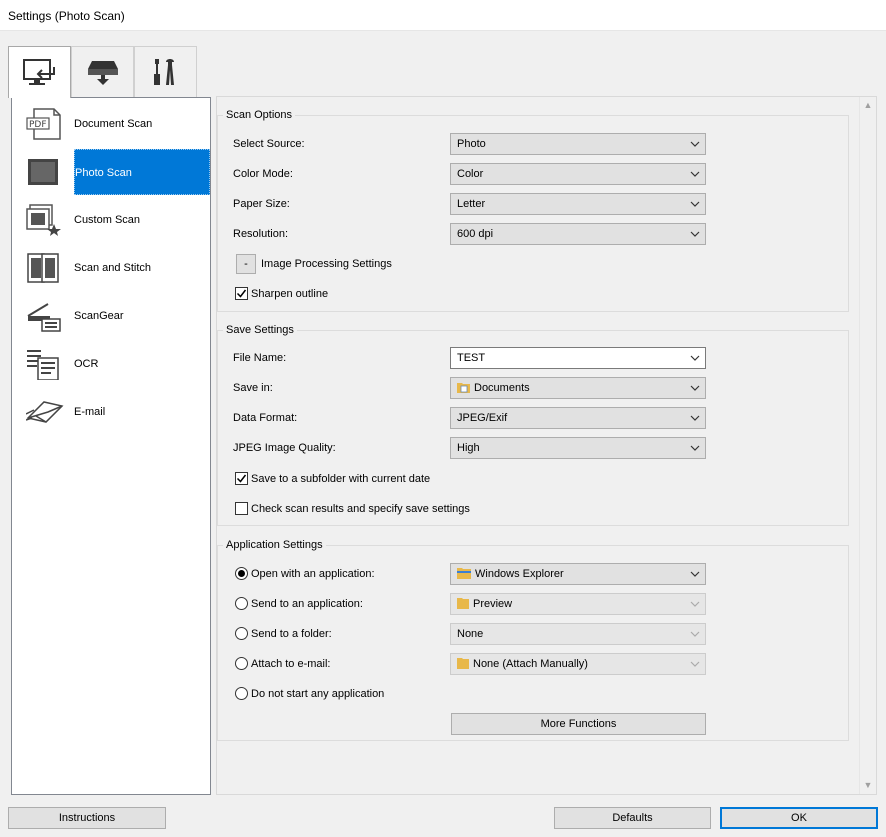  Describe the element at coordinates (433, 479) in the screenshot. I see `subfolder-row: Save to a subfolder with current date` at that location.